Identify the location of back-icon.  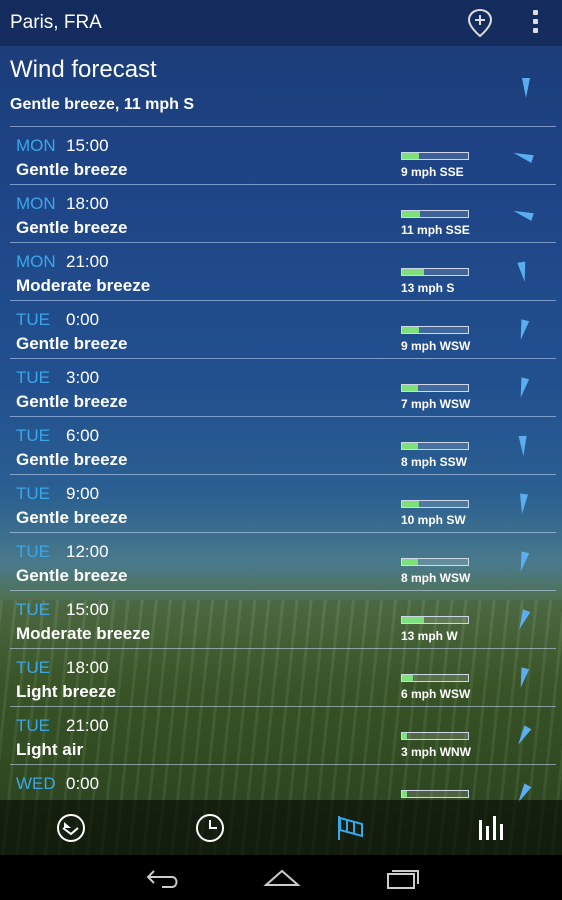
(162, 878).